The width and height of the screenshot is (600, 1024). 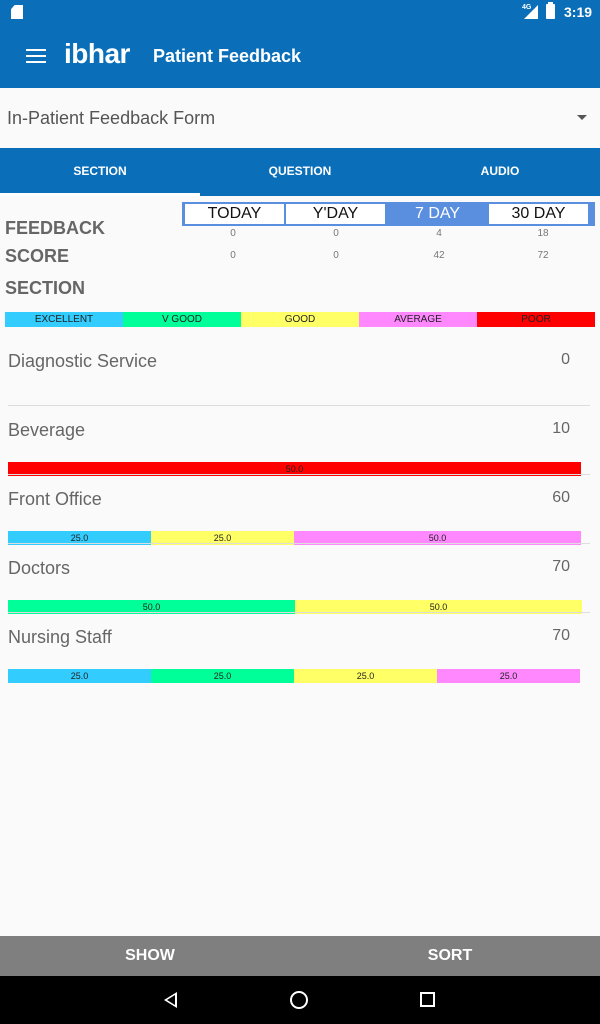 I want to click on score-yesterday: 0, so click(x=336, y=255).